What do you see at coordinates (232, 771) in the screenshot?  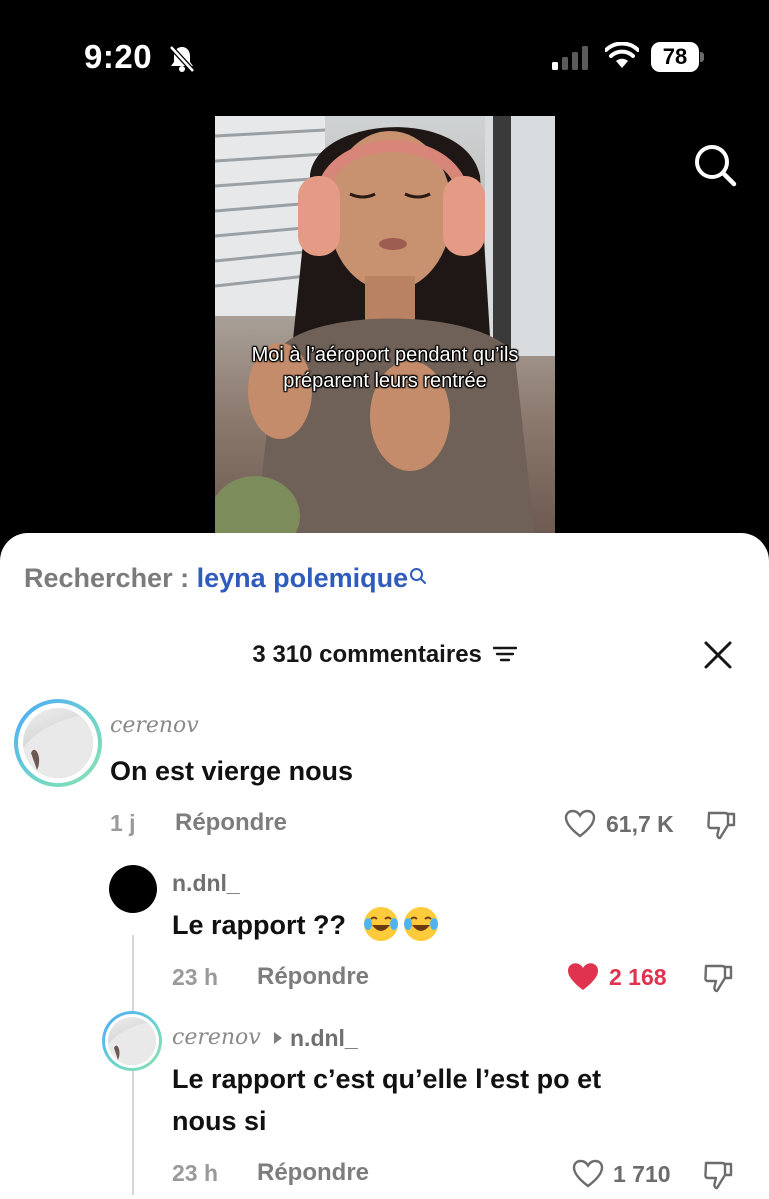 I see `comment-text: On est vierge nous` at bounding box center [232, 771].